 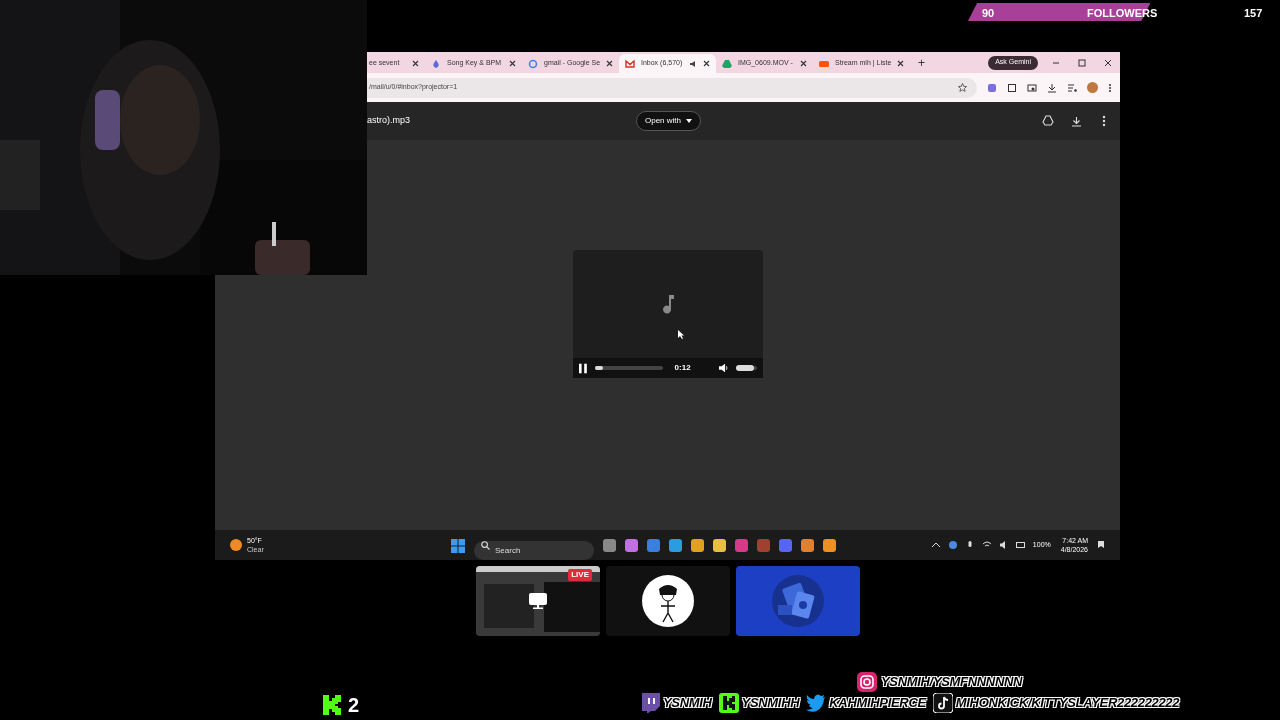 I want to click on seek-bar, so click(x=628, y=368).